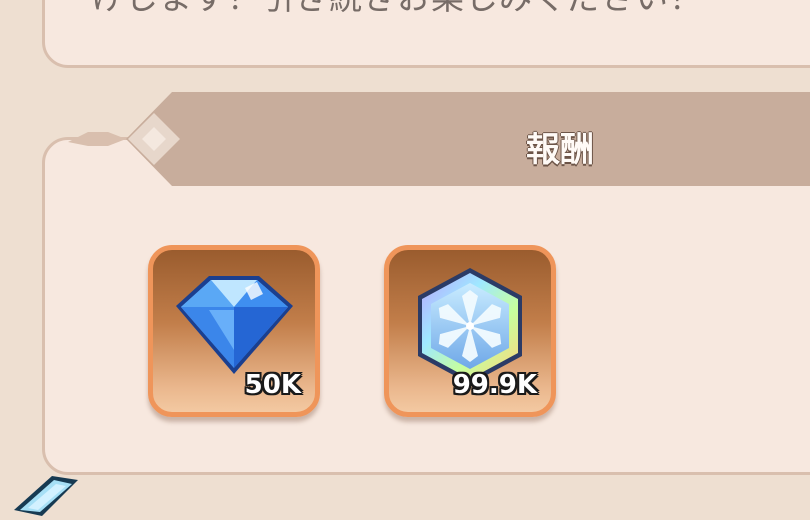  Describe the element at coordinates (560, 150) in the screenshot. I see `reward-title: 報酬` at that location.